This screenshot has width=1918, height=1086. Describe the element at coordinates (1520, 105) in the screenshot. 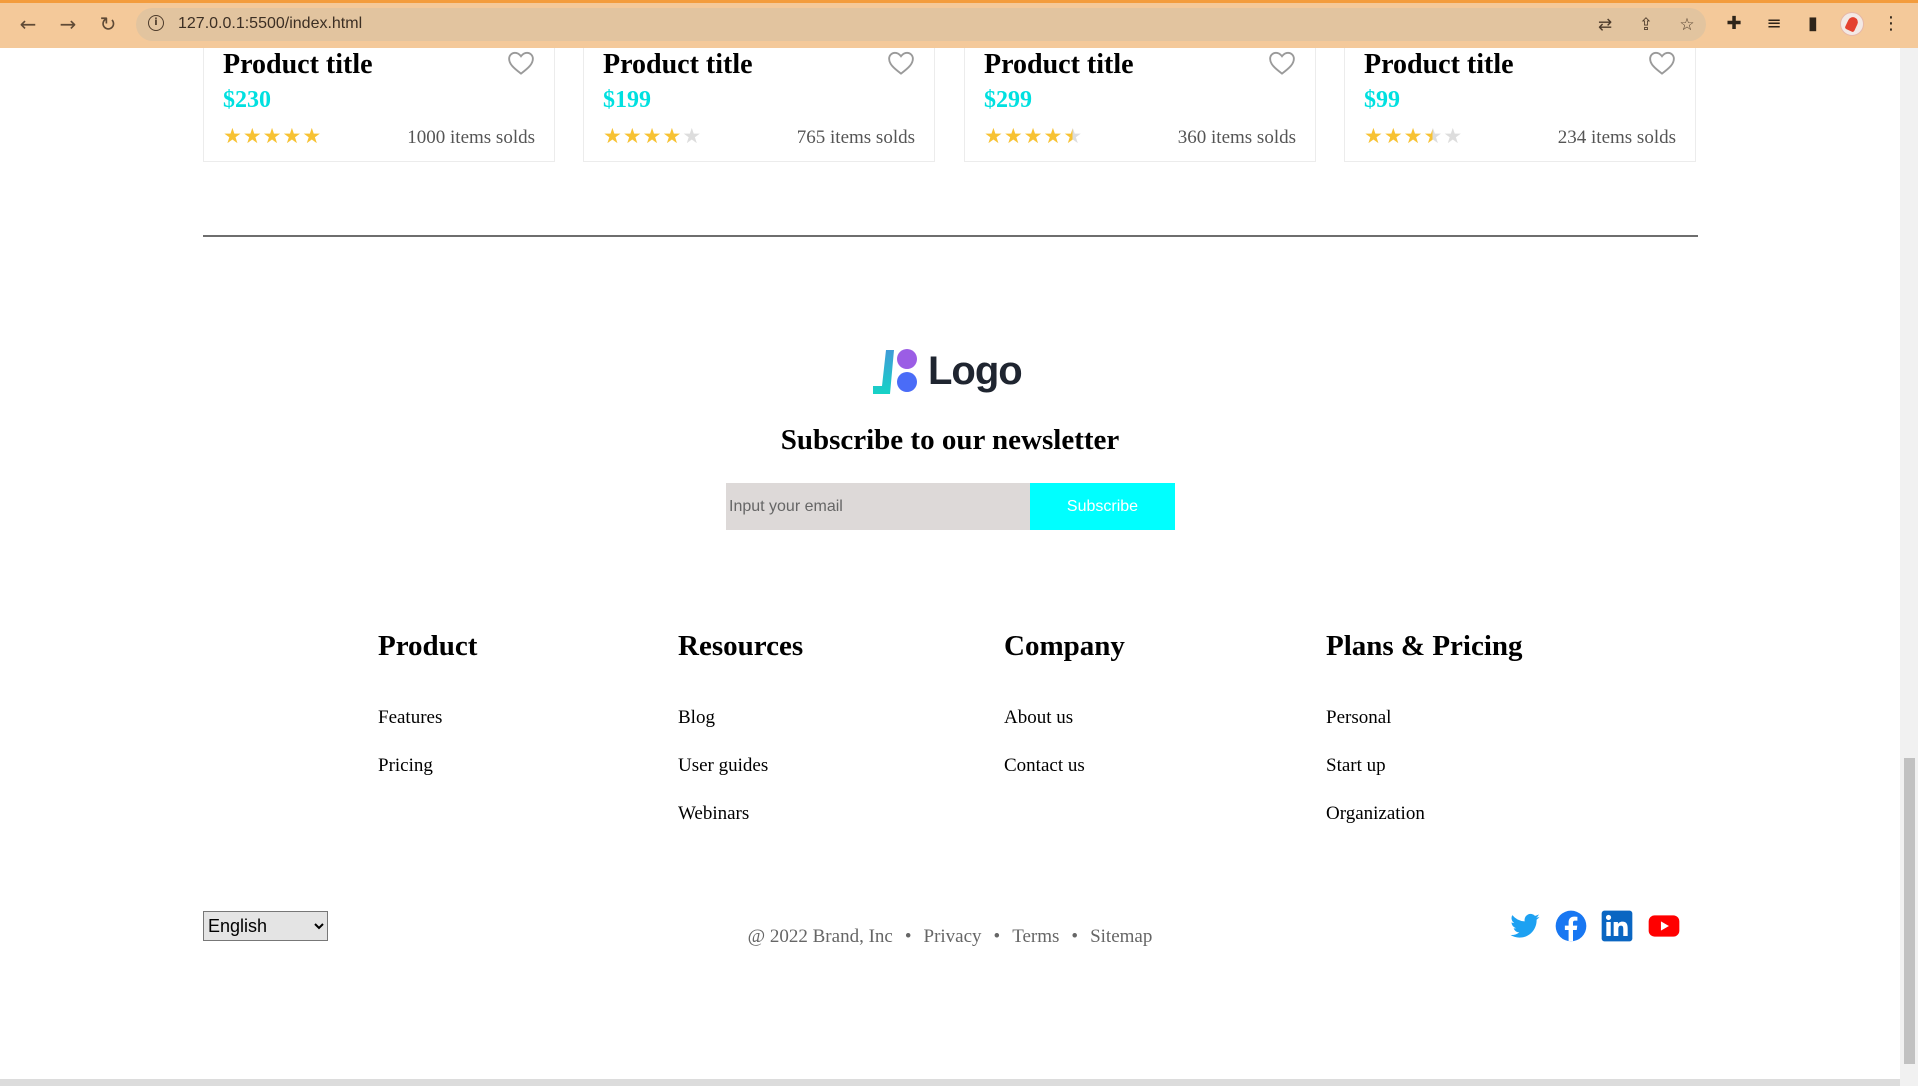

I see `product-card: Product title $99 ★ ★ ★ ★ ★ 234 items solds` at that location.